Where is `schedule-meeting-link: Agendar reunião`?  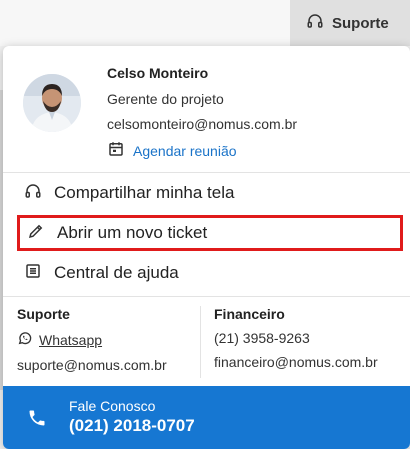
schedule-meeting-link: Agendar reunião is located at coordinates (172, 150).